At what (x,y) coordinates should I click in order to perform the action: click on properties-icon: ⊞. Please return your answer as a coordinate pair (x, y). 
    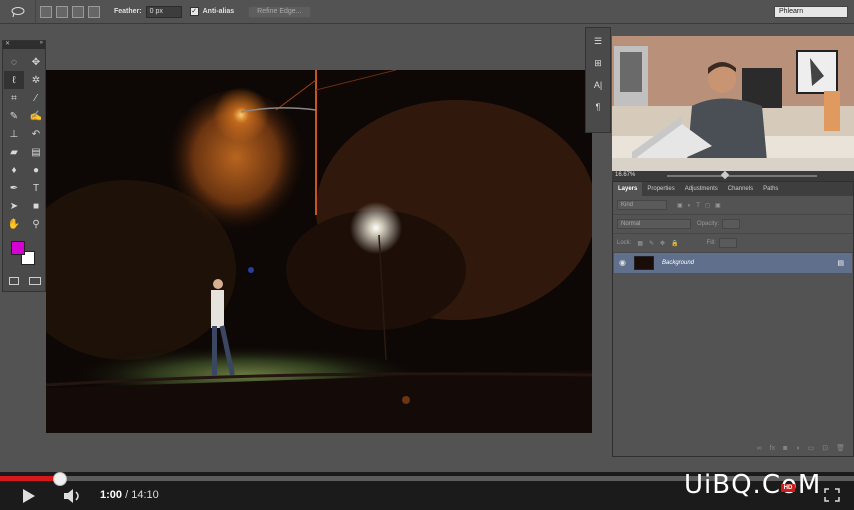
    Looking at the image, I should click on (598, 63).